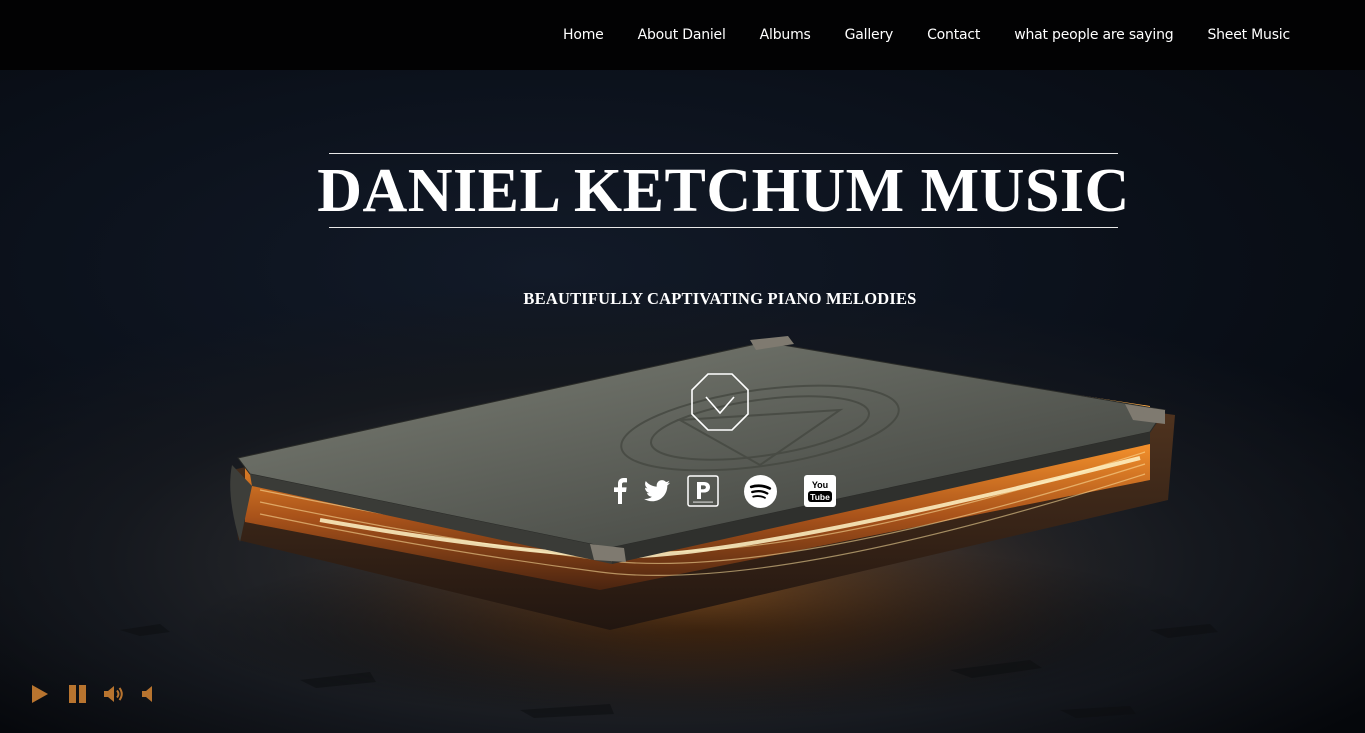 This screenshot has height=733, width=1365. I want to click on nav-item-sheet-music: Sheet Music, so click(1248, 35).